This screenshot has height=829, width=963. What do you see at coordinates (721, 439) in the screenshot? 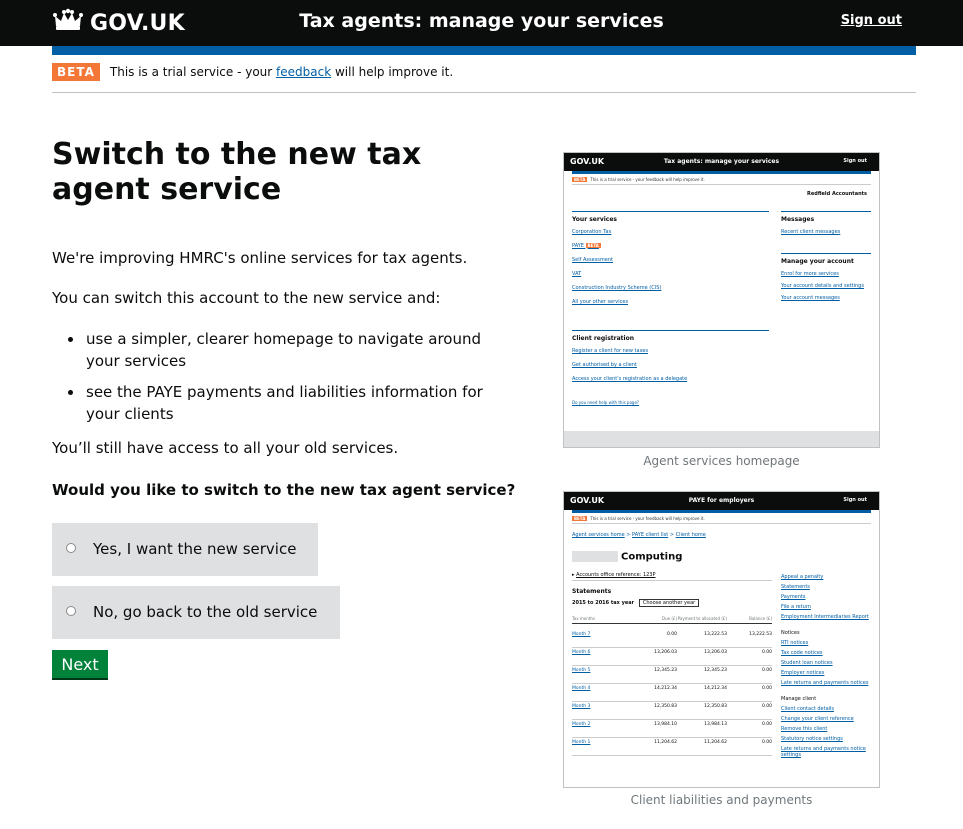
I see `mini-footer` at bounding box center [721, 439].